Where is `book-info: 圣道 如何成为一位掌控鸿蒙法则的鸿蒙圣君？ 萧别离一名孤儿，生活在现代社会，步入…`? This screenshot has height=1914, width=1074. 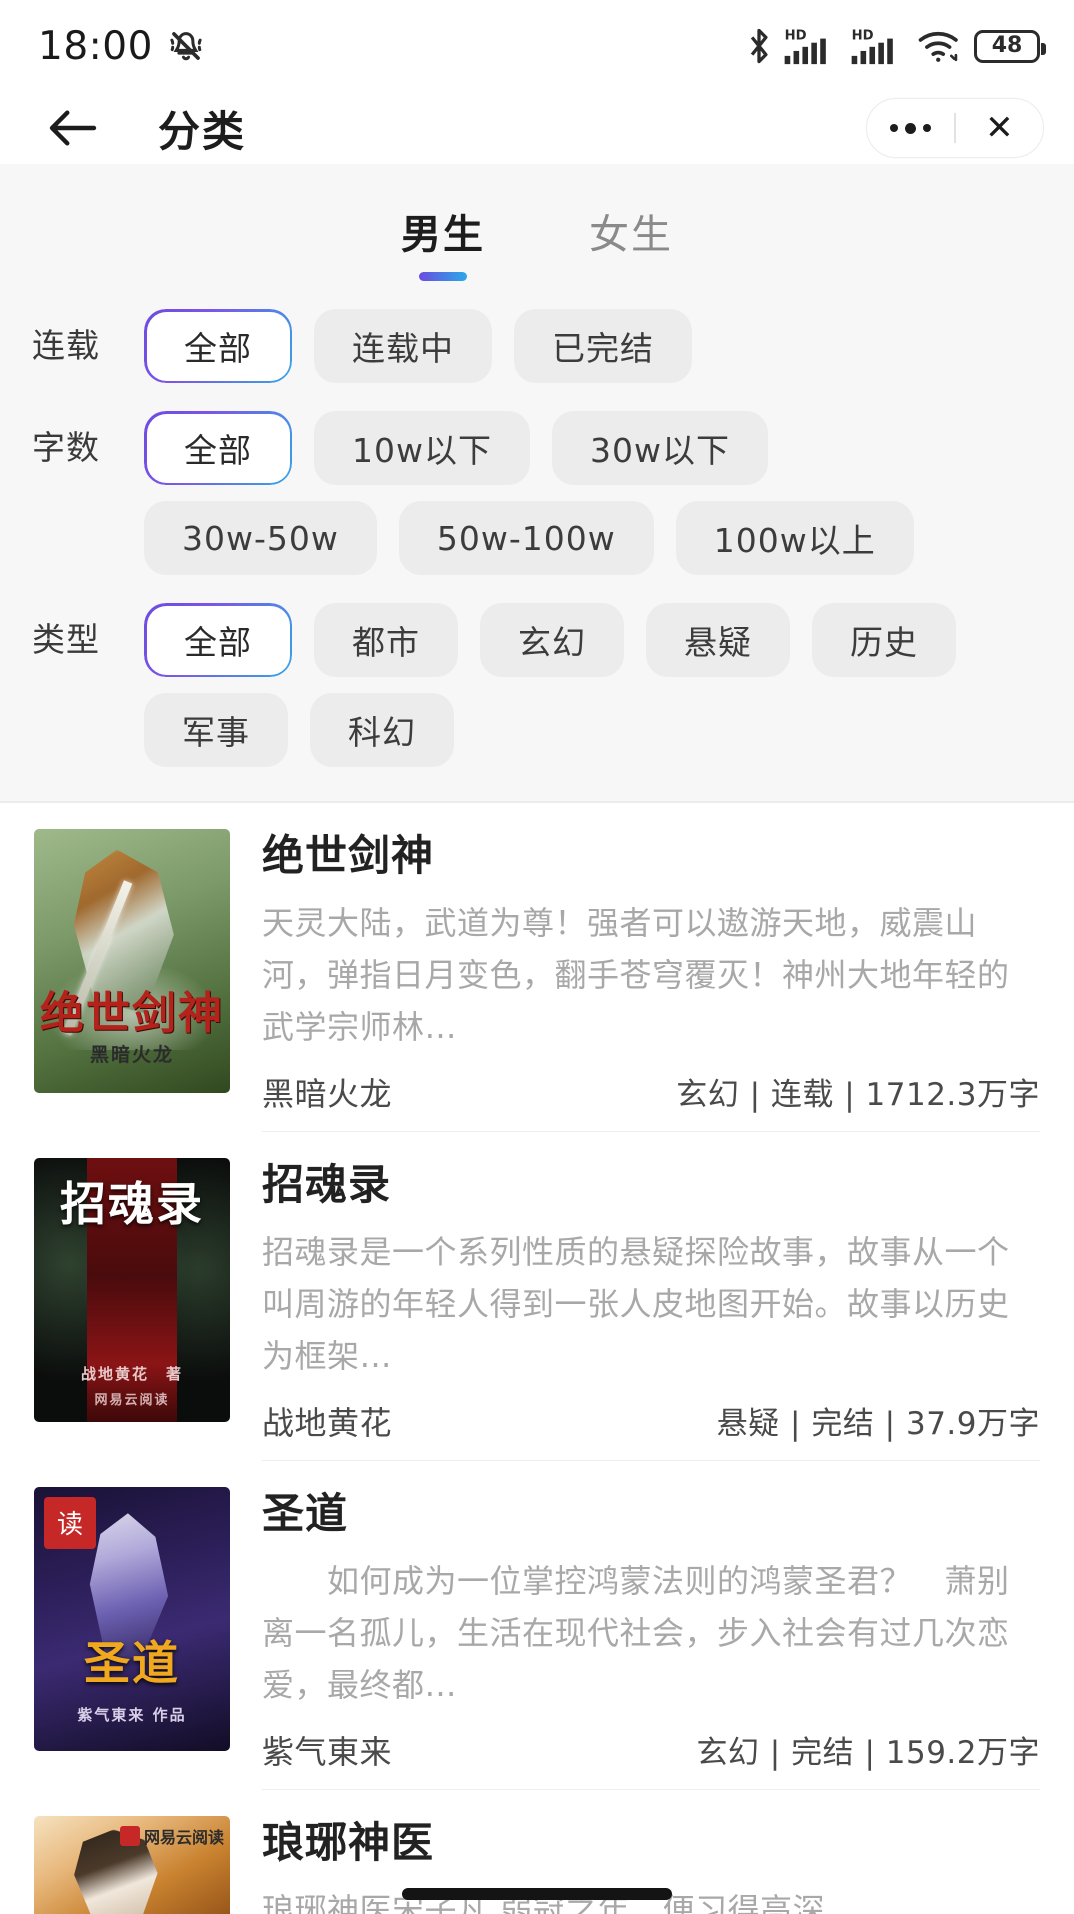
book-info: 圣道 如何成为一位掌控鸿蒙法则的鸿蒙圣君？ 萧别离一名孤儿，生活在现代社会，步入… is located at coordinates (651, 1639).